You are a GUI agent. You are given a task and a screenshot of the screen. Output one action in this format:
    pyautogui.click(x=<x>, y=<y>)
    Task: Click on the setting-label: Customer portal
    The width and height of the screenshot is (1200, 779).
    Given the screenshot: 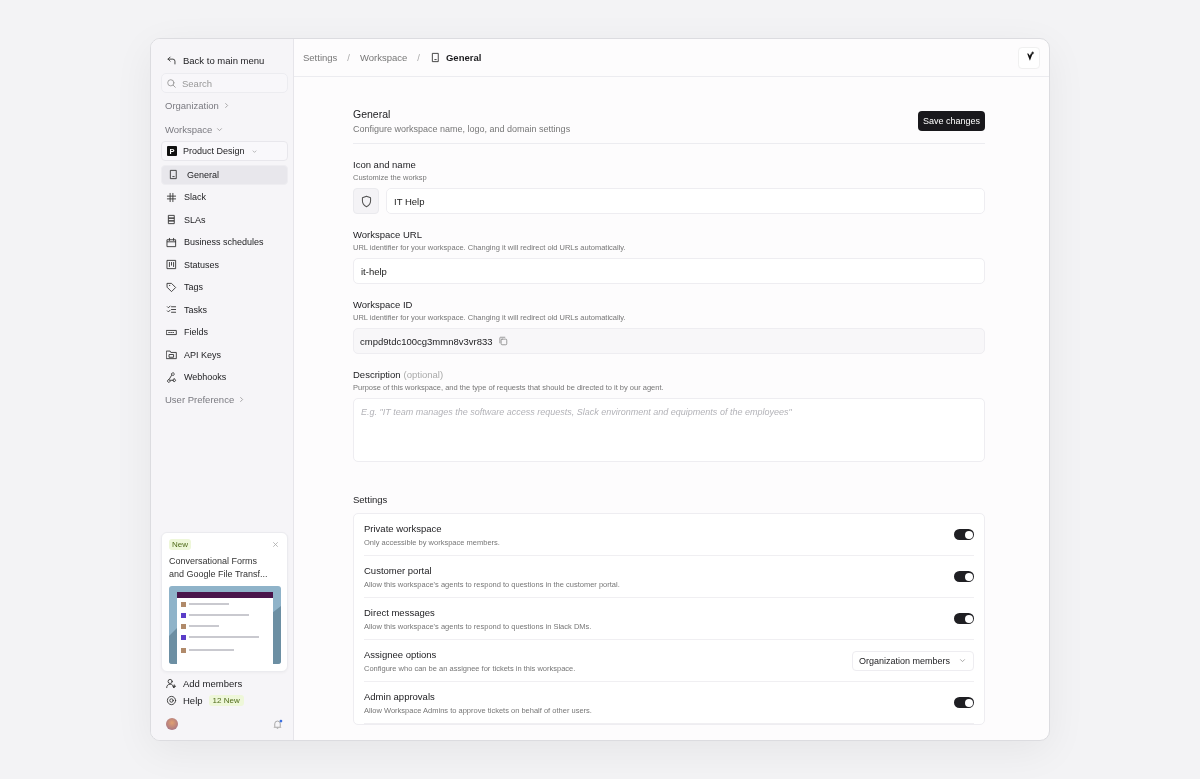 What is the action you would take?
    pyautogui.click(x=398, y=570)
    